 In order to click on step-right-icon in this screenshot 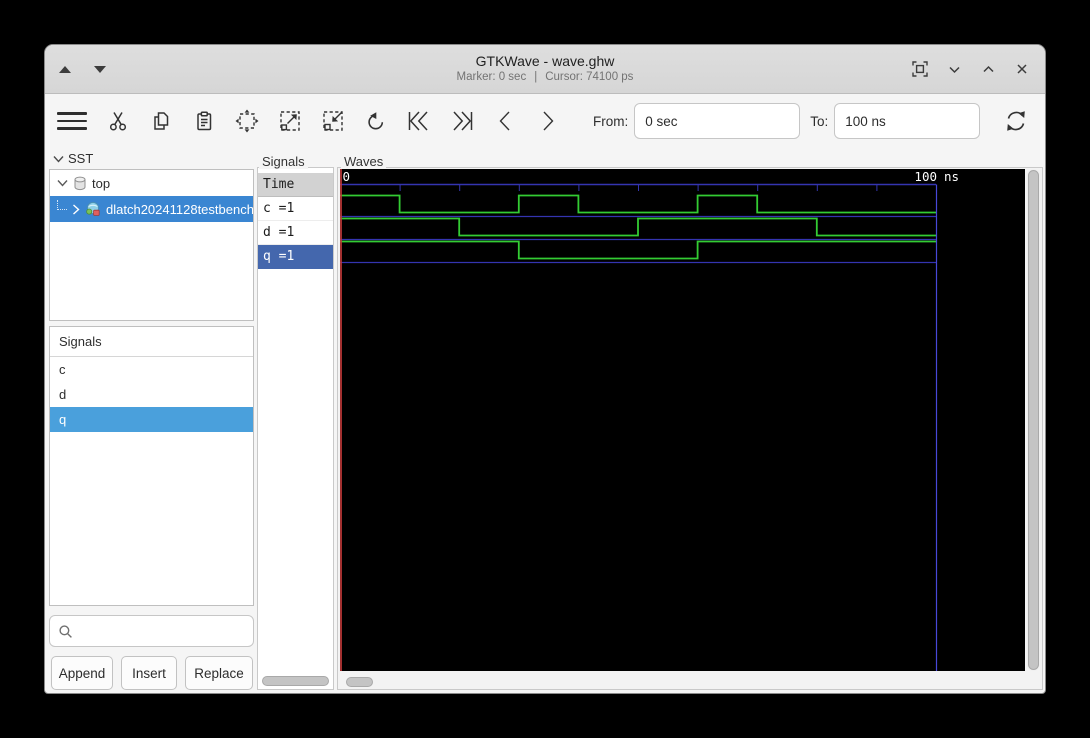, I will do `click(548, 121)`.